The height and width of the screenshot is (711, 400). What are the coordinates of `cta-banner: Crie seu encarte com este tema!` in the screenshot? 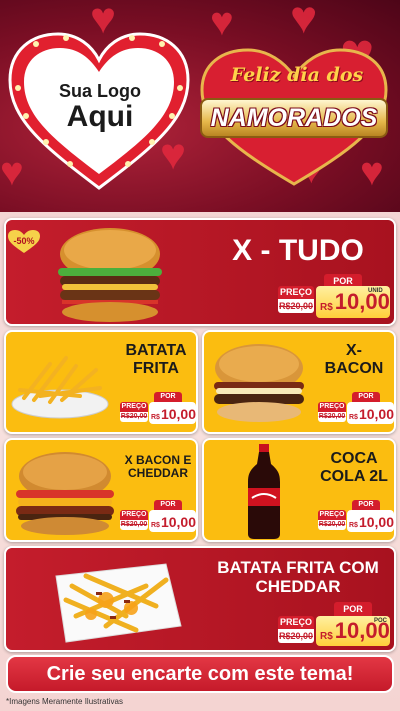 It's located at (200, 674).